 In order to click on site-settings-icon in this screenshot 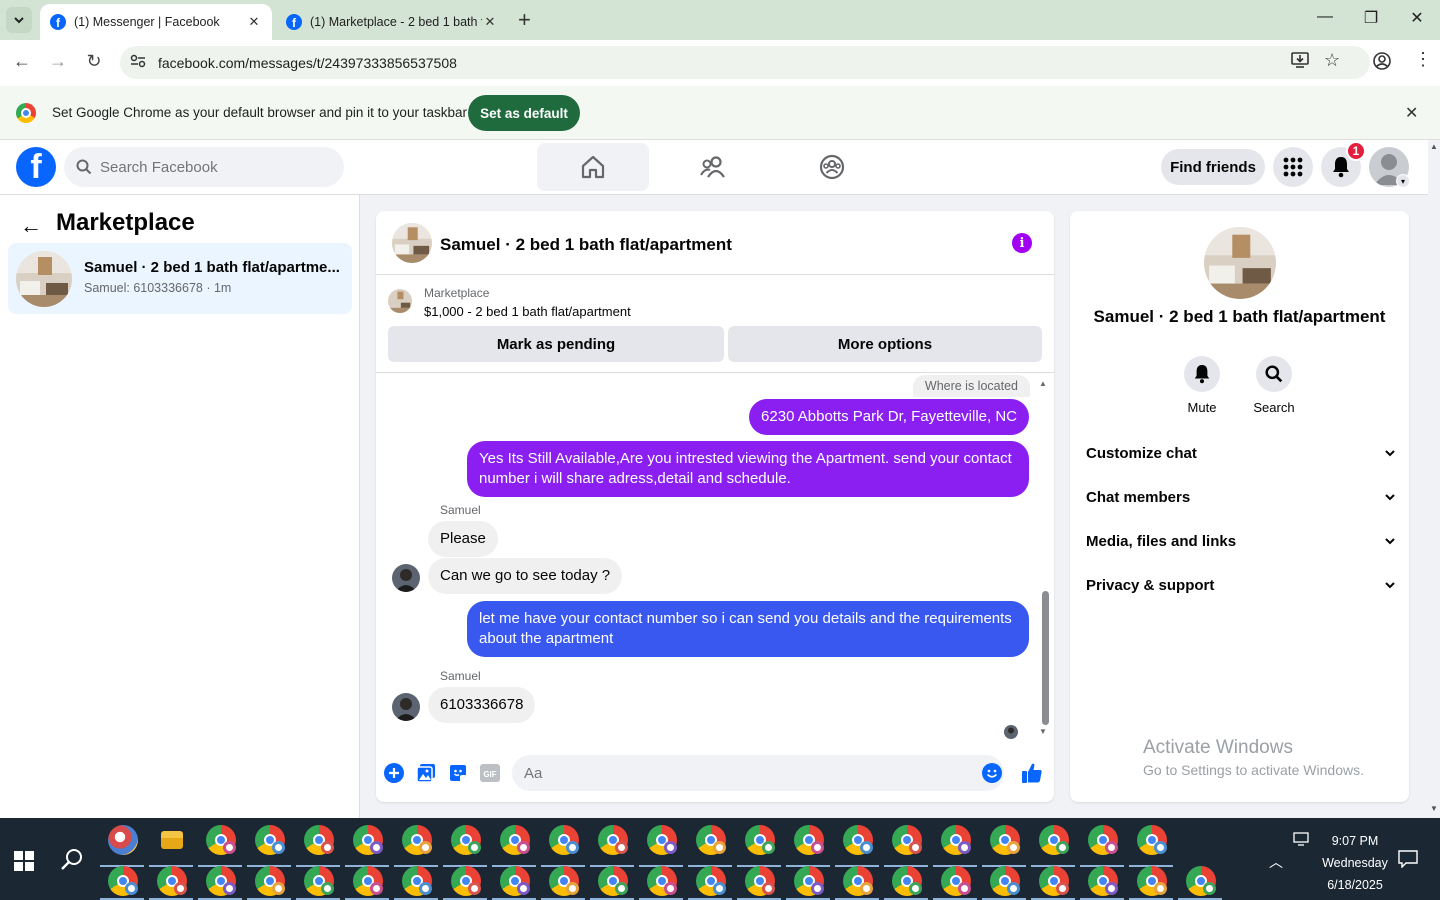, I will do `click(139, 62)`.